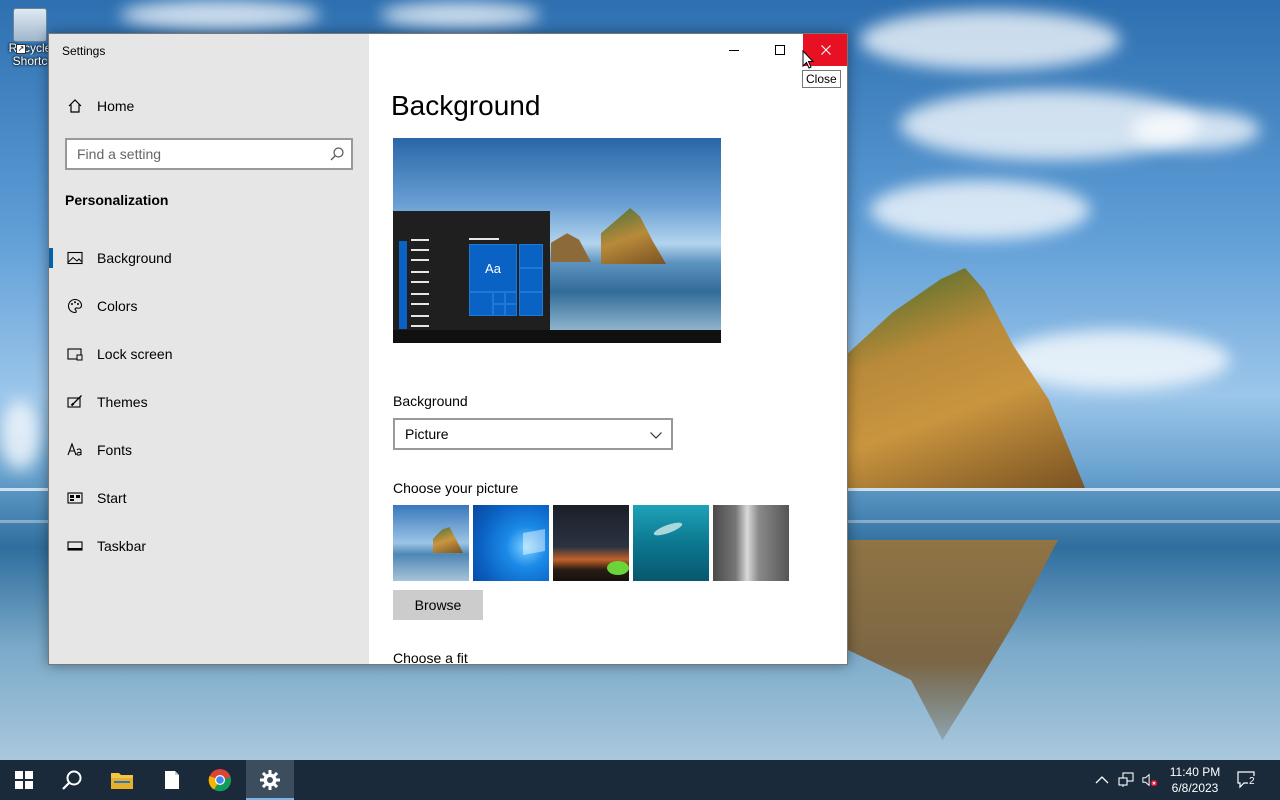 Image resolution: width=1280 pixels, height=800 pixels. What do you see at coordinates (953, 640) in the screenshot?
I see `rock-reflection` at bounding box center [953, 640].